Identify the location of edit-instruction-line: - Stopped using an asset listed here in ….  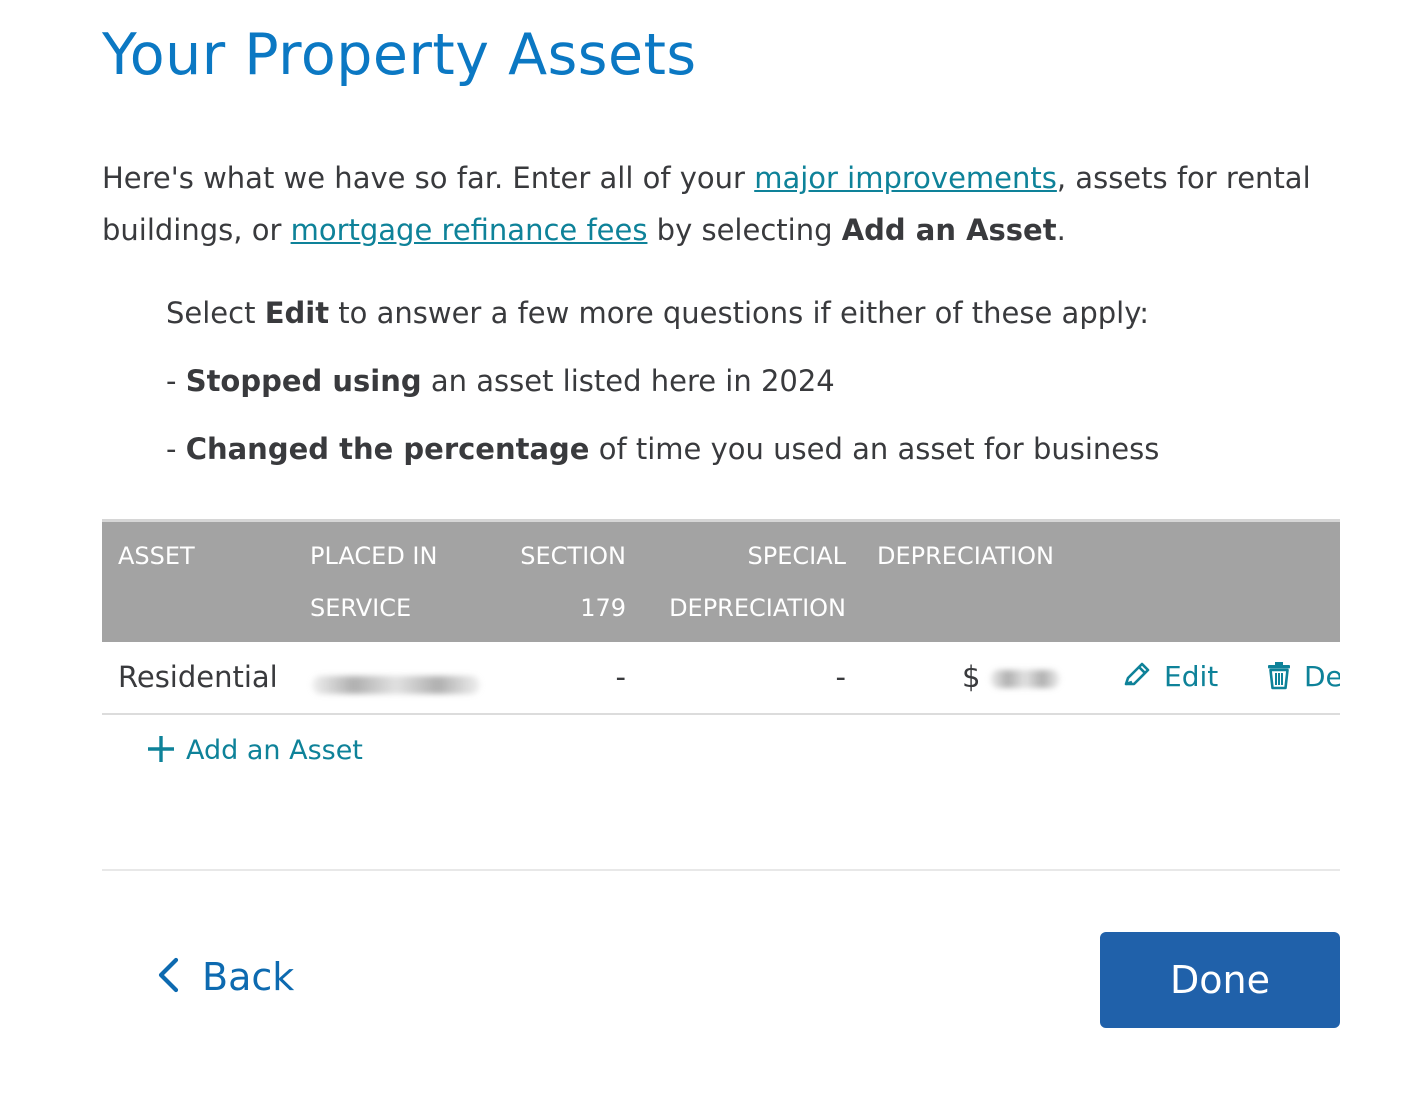
(500, 381).